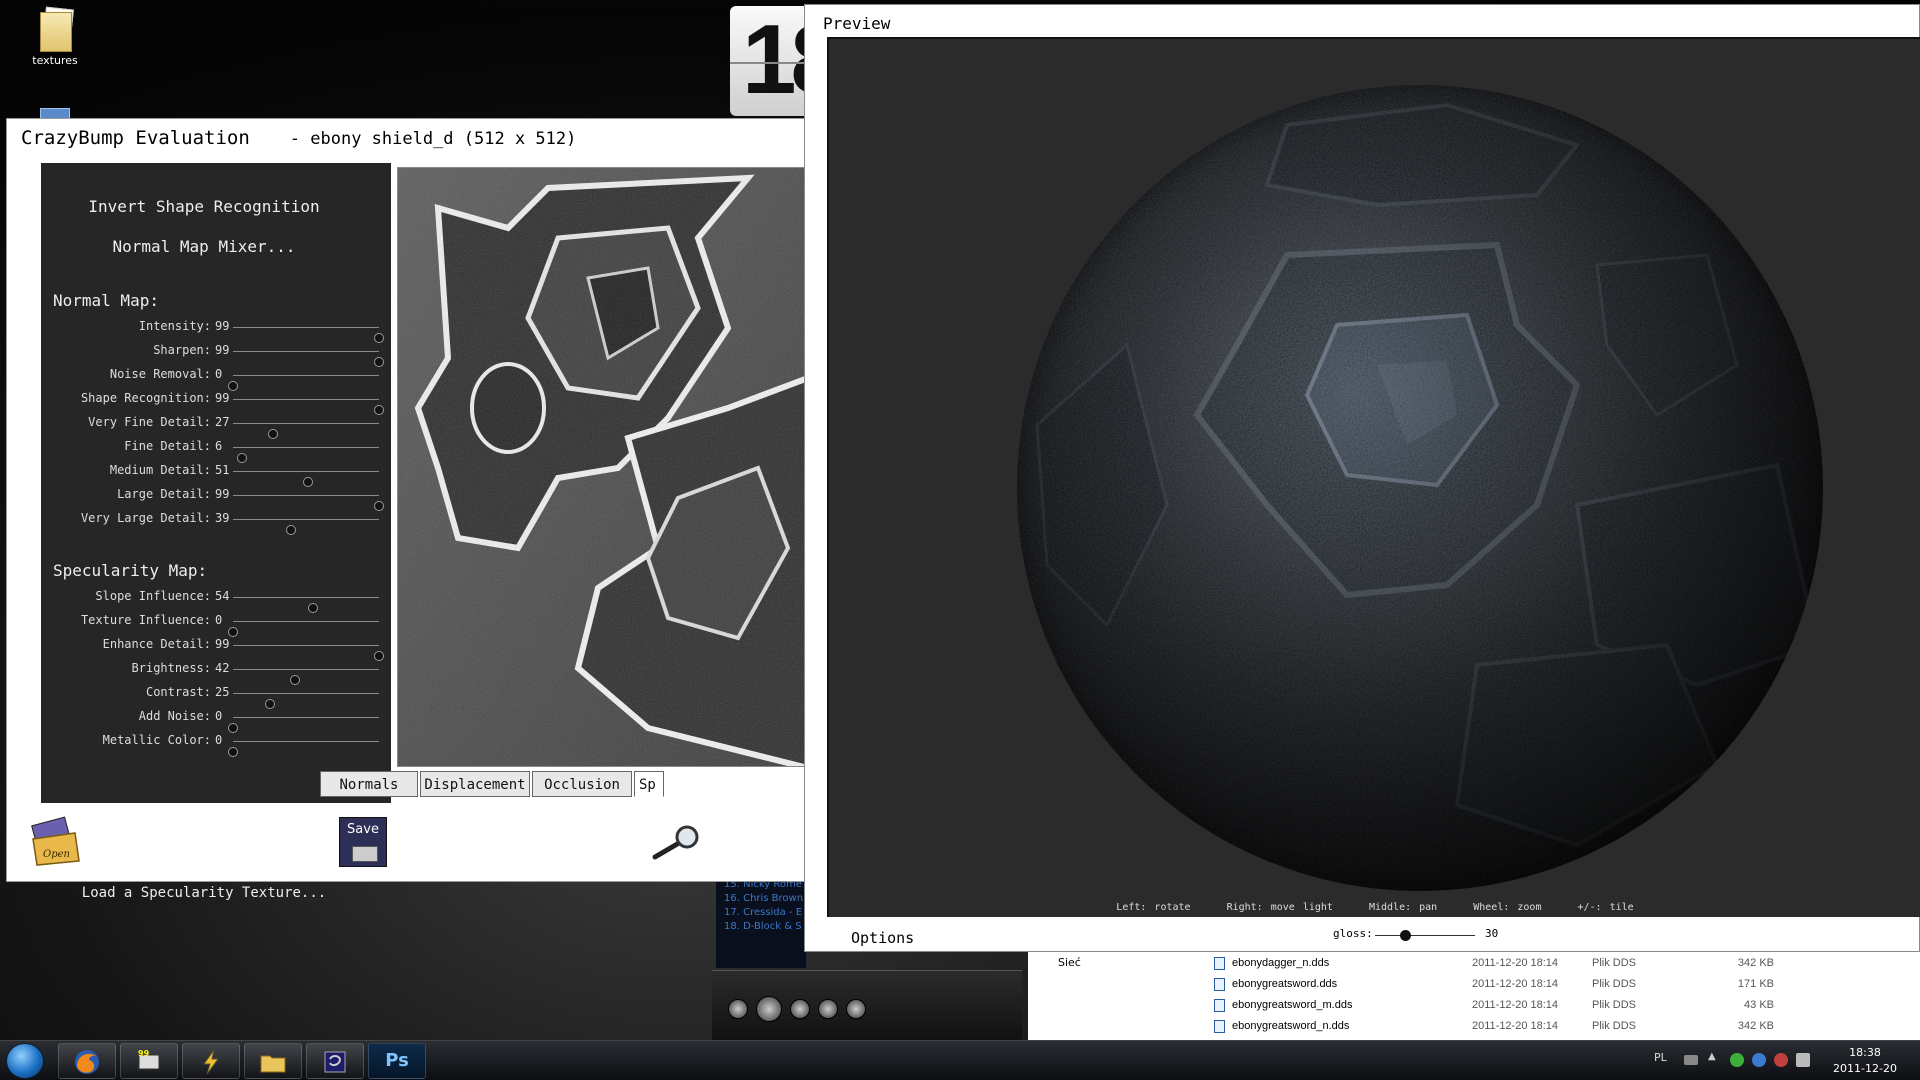 The height and width of the screenshot is (1080, 1920). Describe the element at coordinates (960, 1060) in the screenshot. I see `taskbar: 99 Ps PL ▲ 18:38 2011-12-20` at that location.